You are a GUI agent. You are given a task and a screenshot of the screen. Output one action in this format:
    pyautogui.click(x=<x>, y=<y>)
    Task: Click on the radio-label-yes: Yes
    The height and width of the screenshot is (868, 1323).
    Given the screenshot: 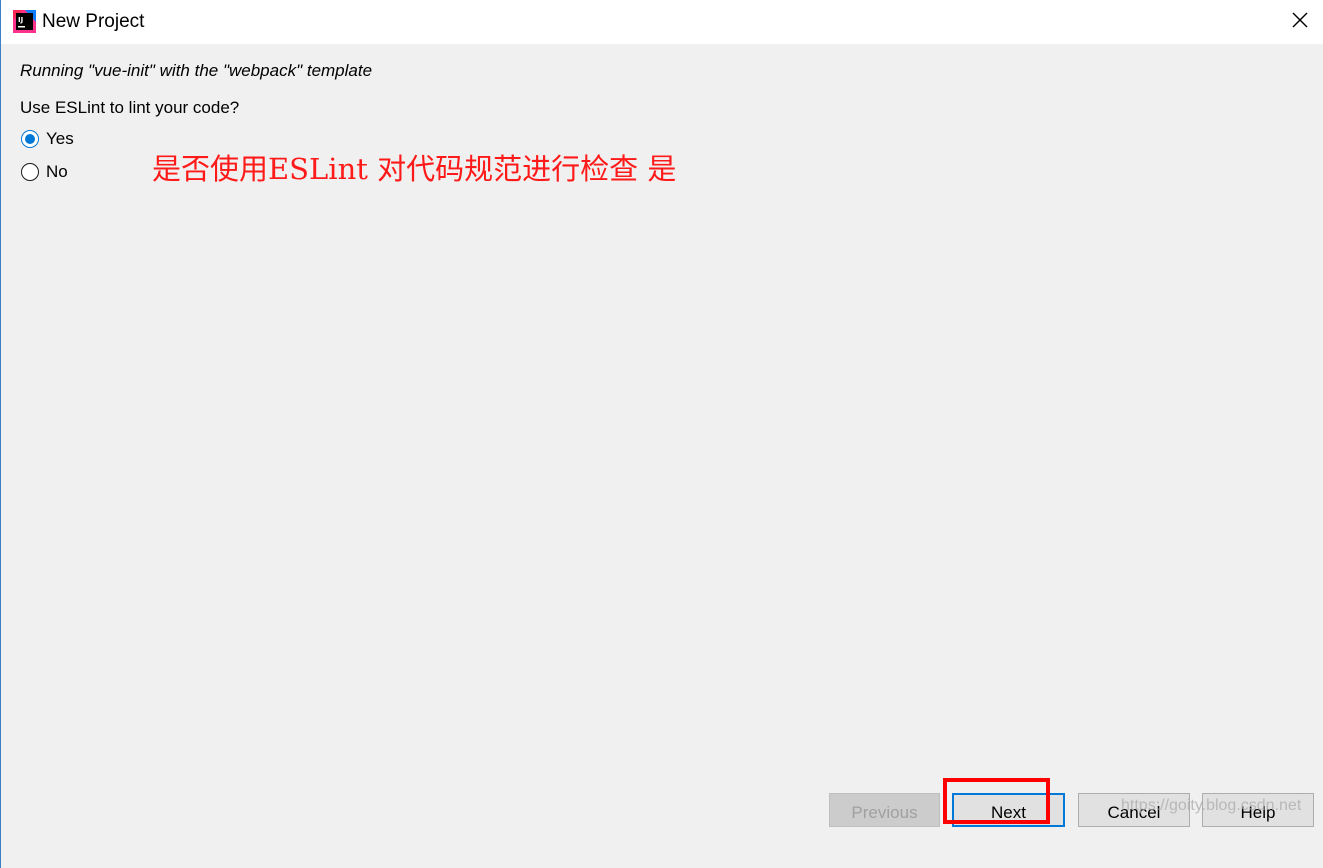 What is the action you would take?
    pyautogui.click(x=60, y=138)
    